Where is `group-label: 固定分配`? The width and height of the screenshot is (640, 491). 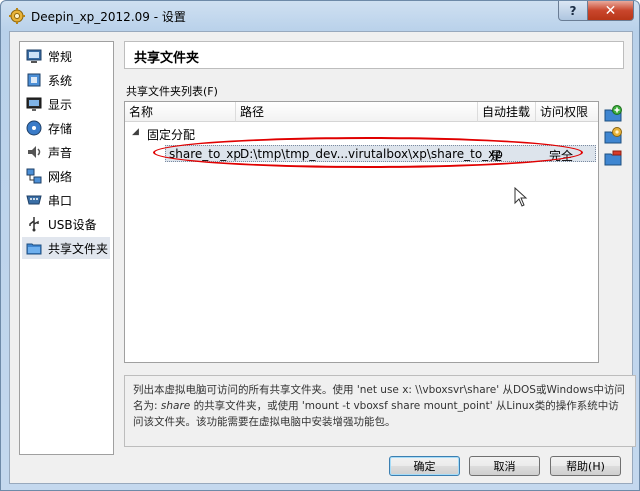 group-label: 固定分配 is located at coordinates (171, 135).